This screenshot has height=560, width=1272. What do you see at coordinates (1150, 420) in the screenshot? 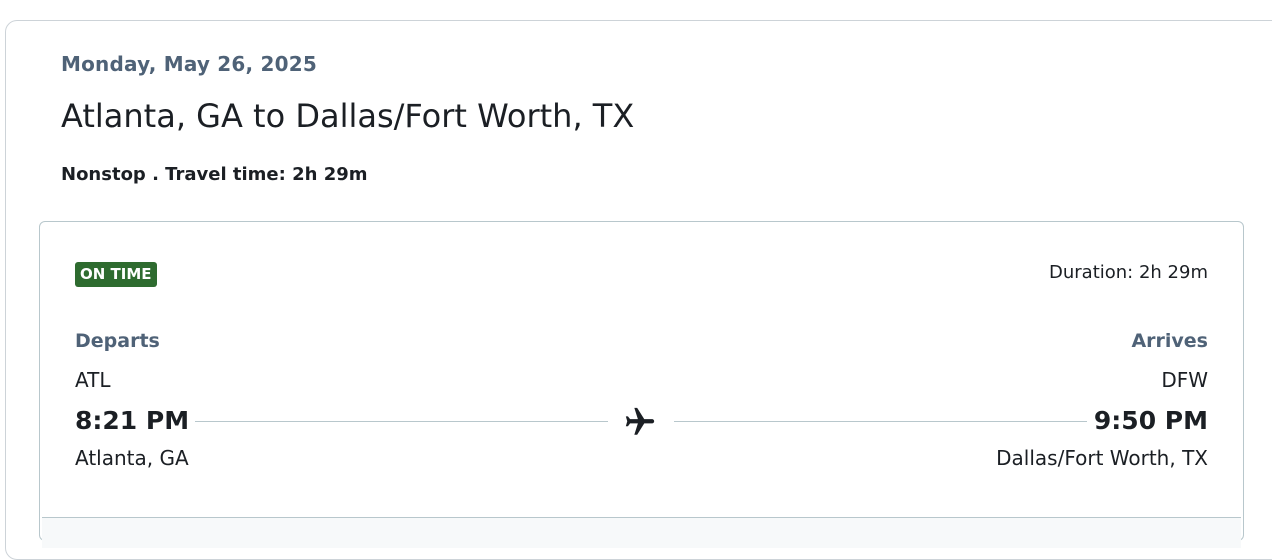
I see `arrival-time: 9:50 PM` at bounding box center [1150, 420].